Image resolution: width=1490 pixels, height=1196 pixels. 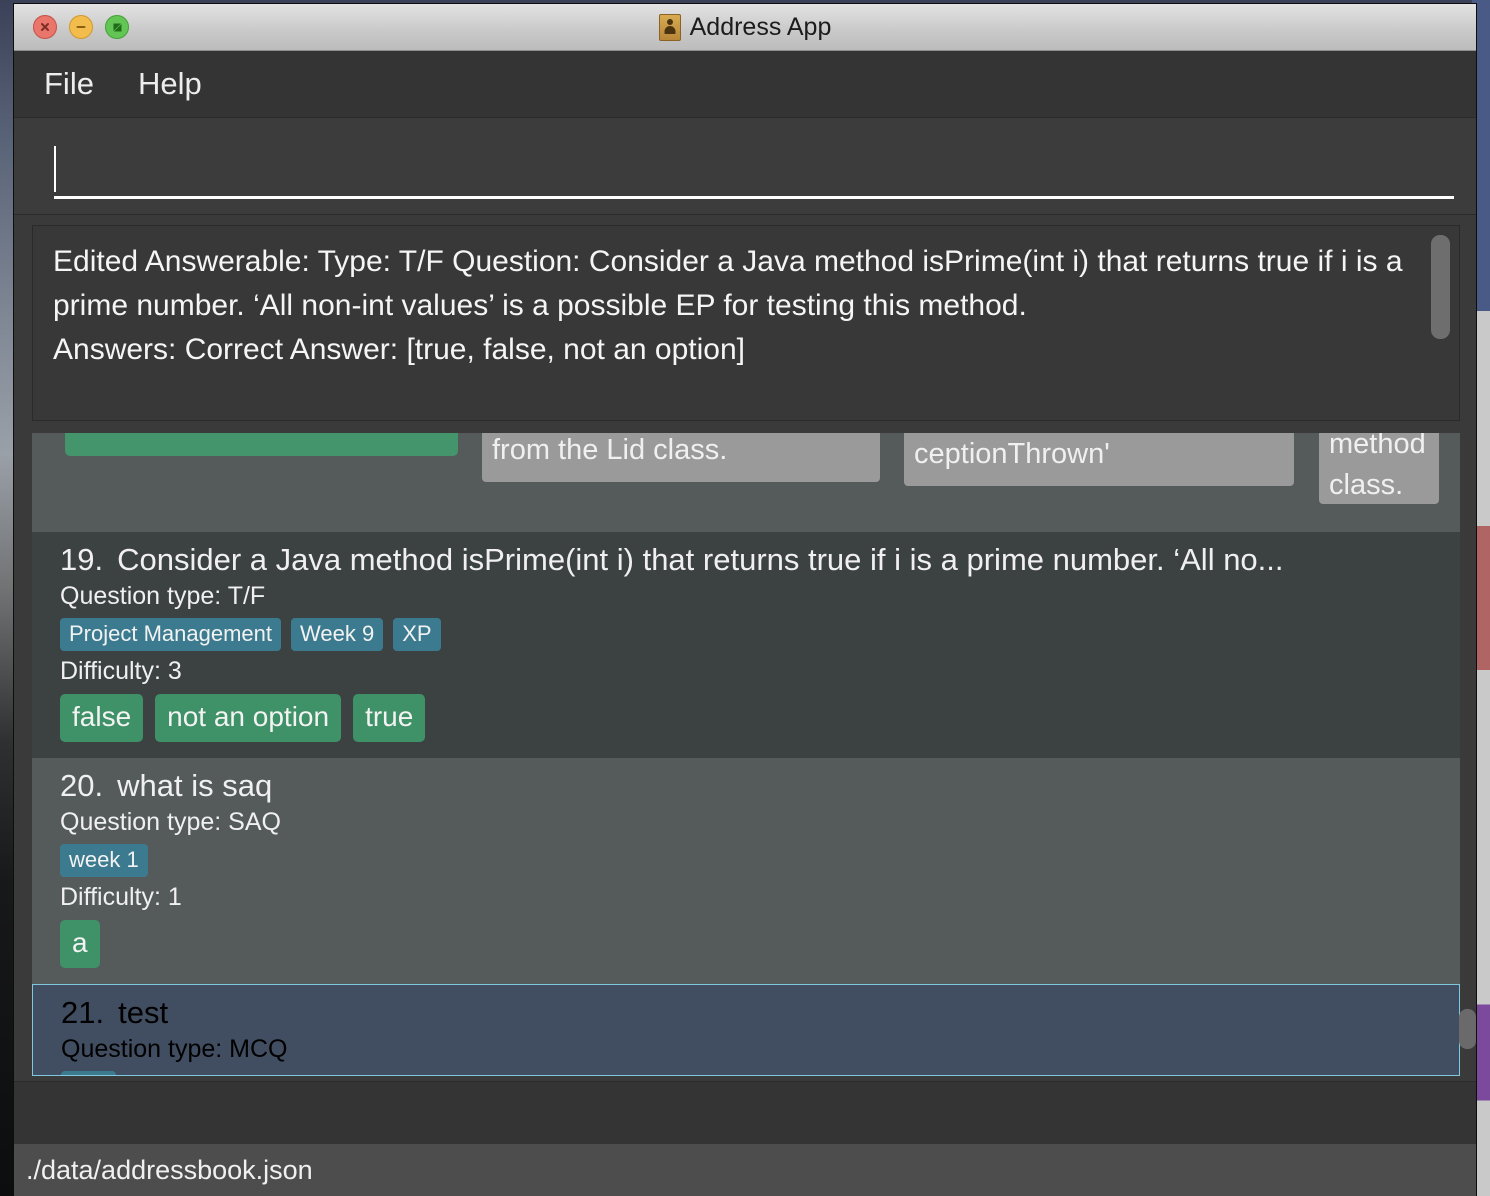 What do you see at coordinates (174, 1048) in the screenshot?
I see `list-item-question-type: Question type: MCQ` at bounding box center [174, 1048].